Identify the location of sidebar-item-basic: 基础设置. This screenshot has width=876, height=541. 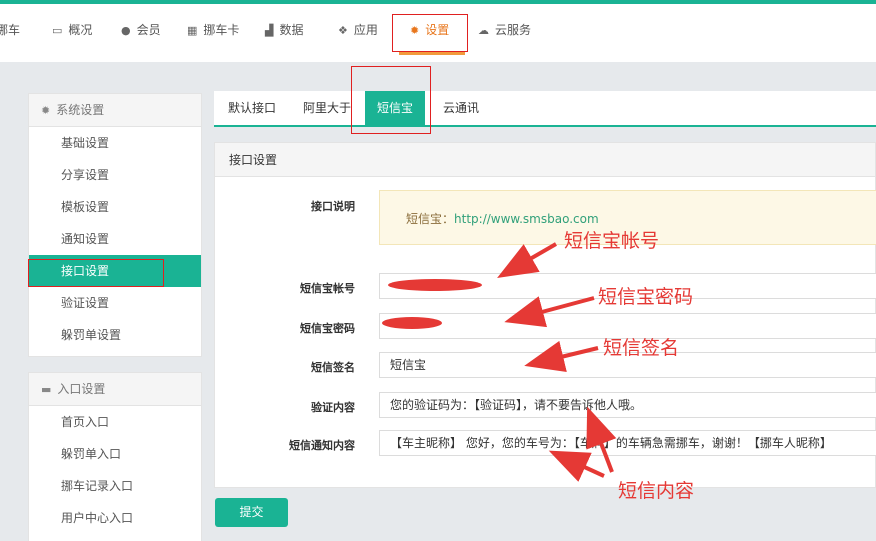
(115, 143).